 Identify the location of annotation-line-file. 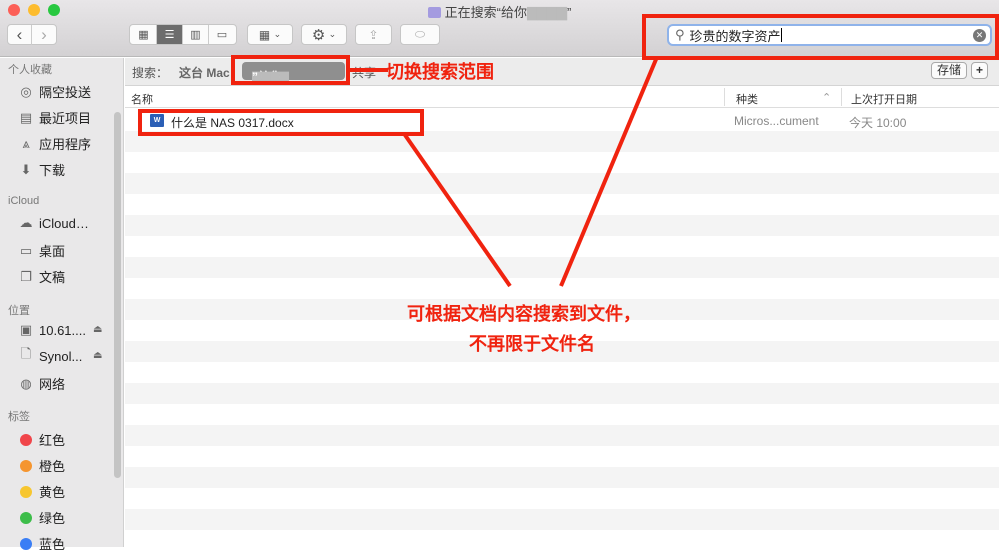
(457, 210).